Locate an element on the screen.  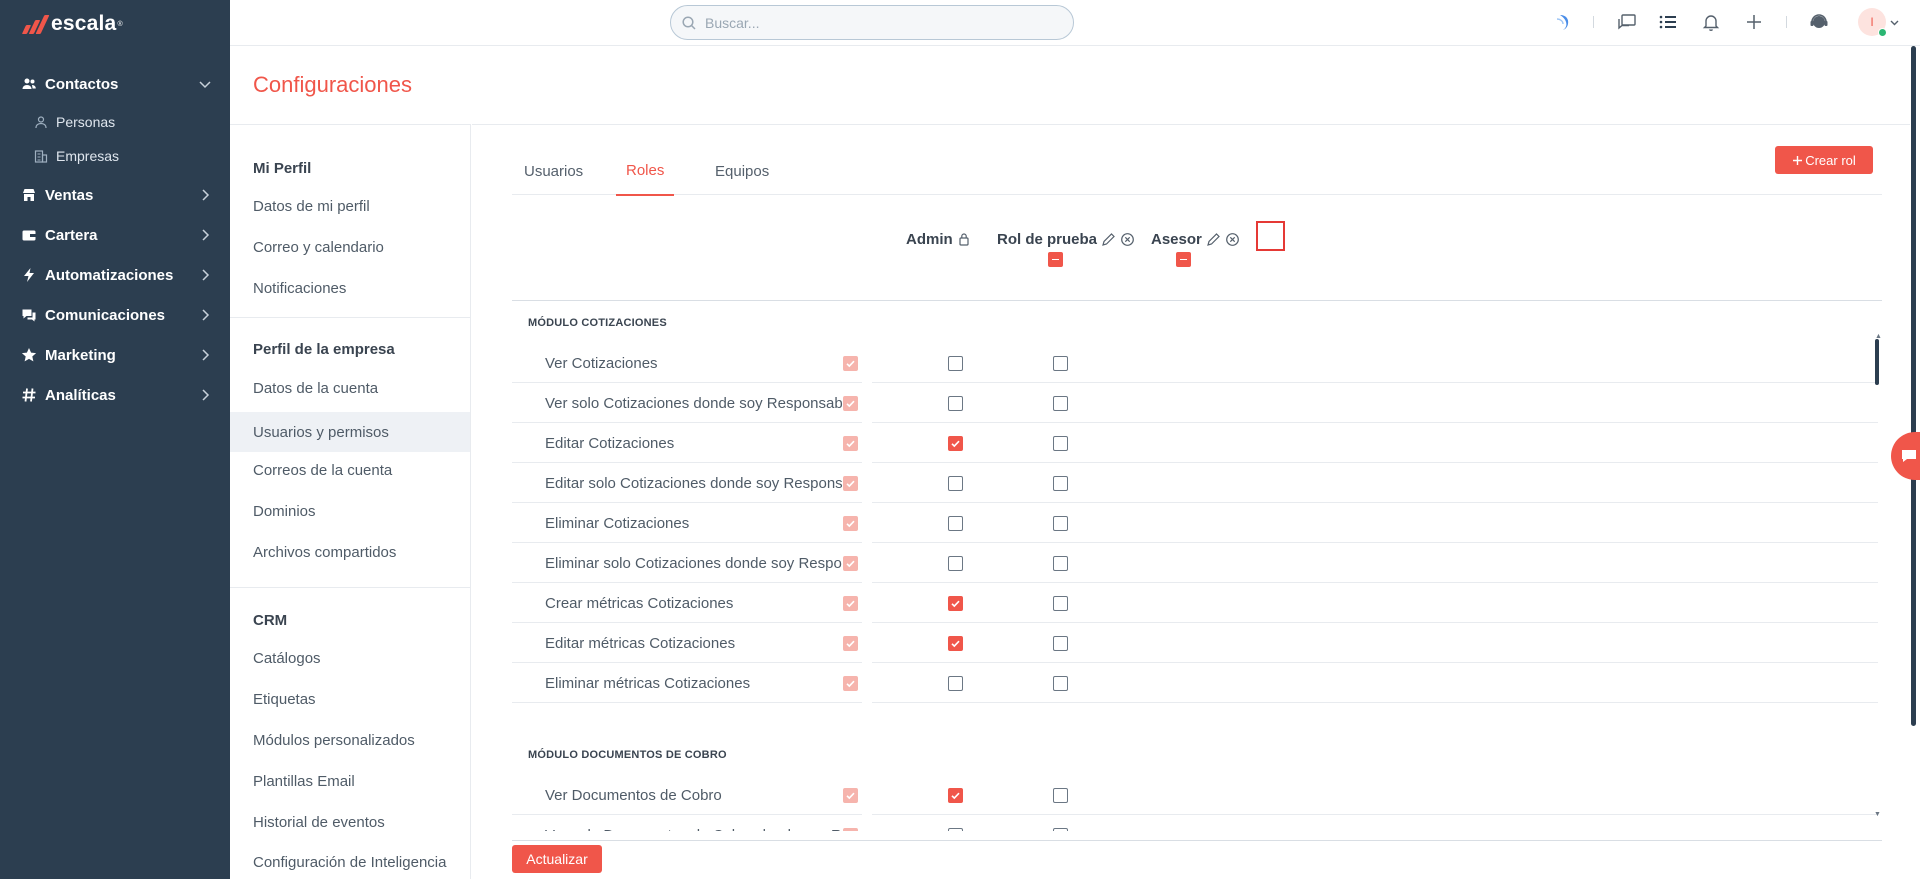
scroll-down-arrow-icon: ▼ is located at coordinates (1877, 814).